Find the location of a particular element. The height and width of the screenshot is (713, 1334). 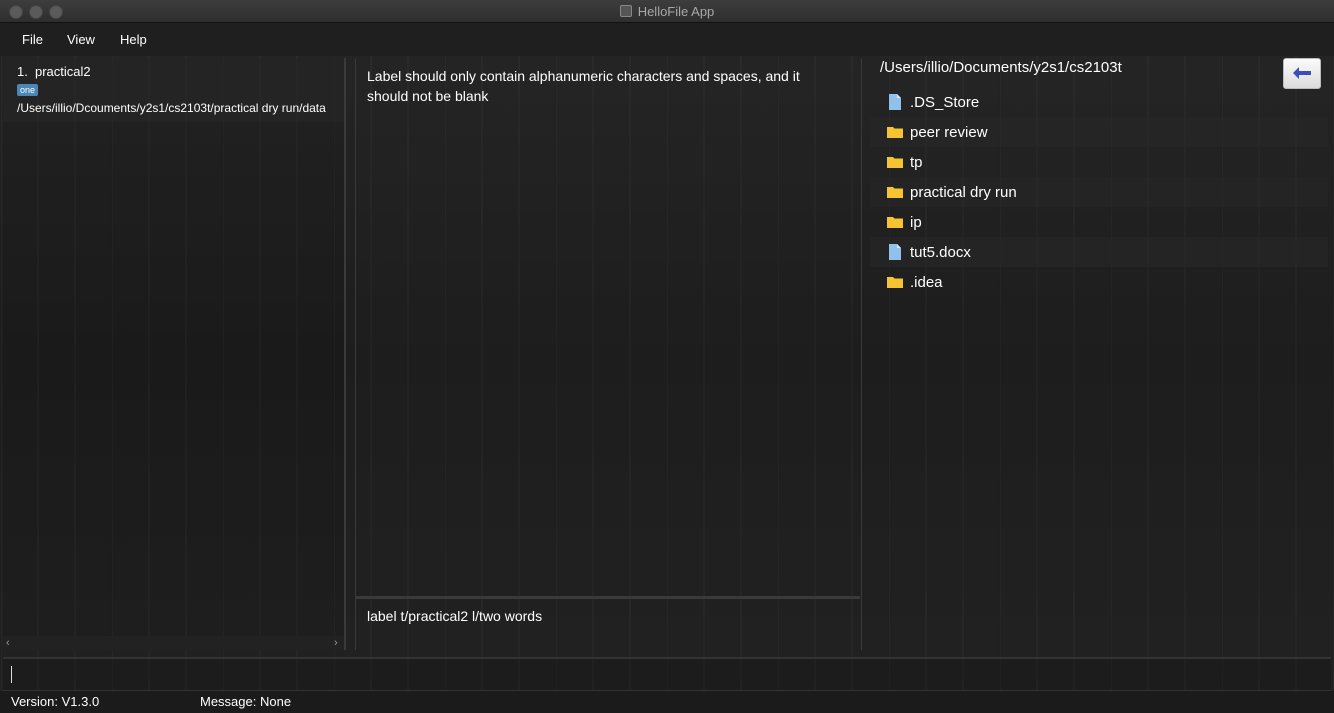

version-label: Version: V1.3.0 is located at coordinates (55, 701).